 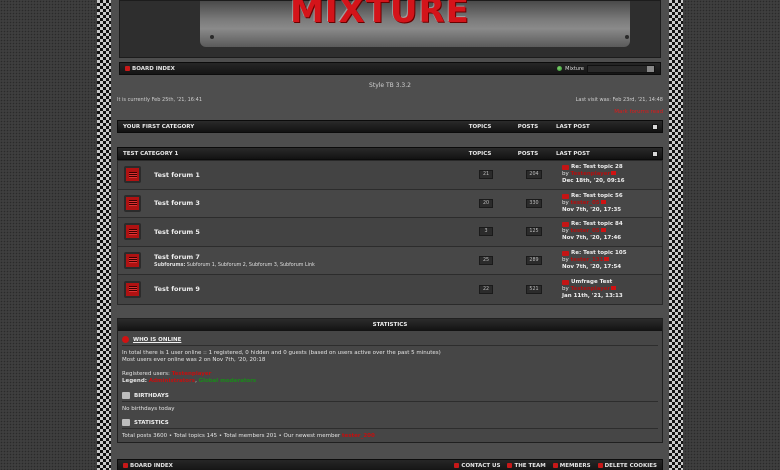 I want to click on posts-count: 330, so click(x=534, y=203).